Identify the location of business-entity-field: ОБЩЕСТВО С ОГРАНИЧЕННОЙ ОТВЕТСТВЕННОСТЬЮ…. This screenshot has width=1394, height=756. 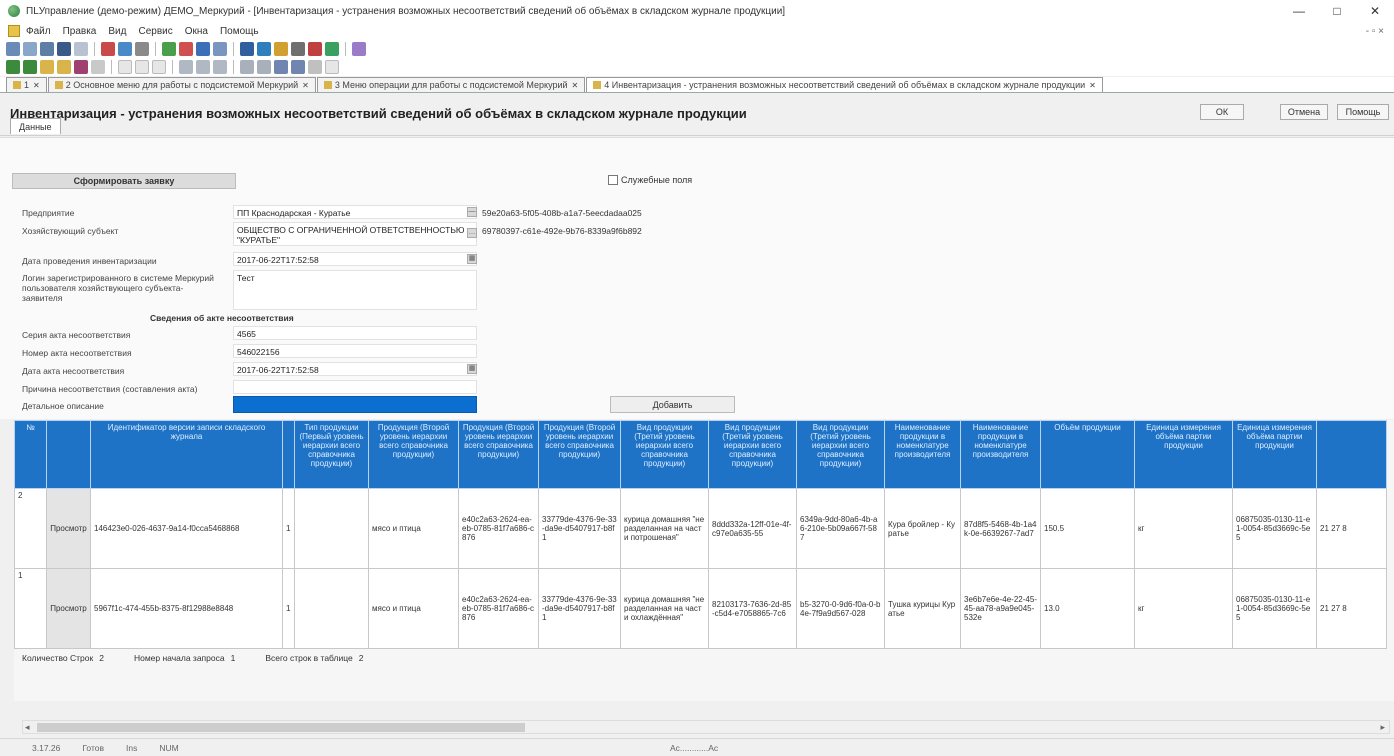
(355, 234).